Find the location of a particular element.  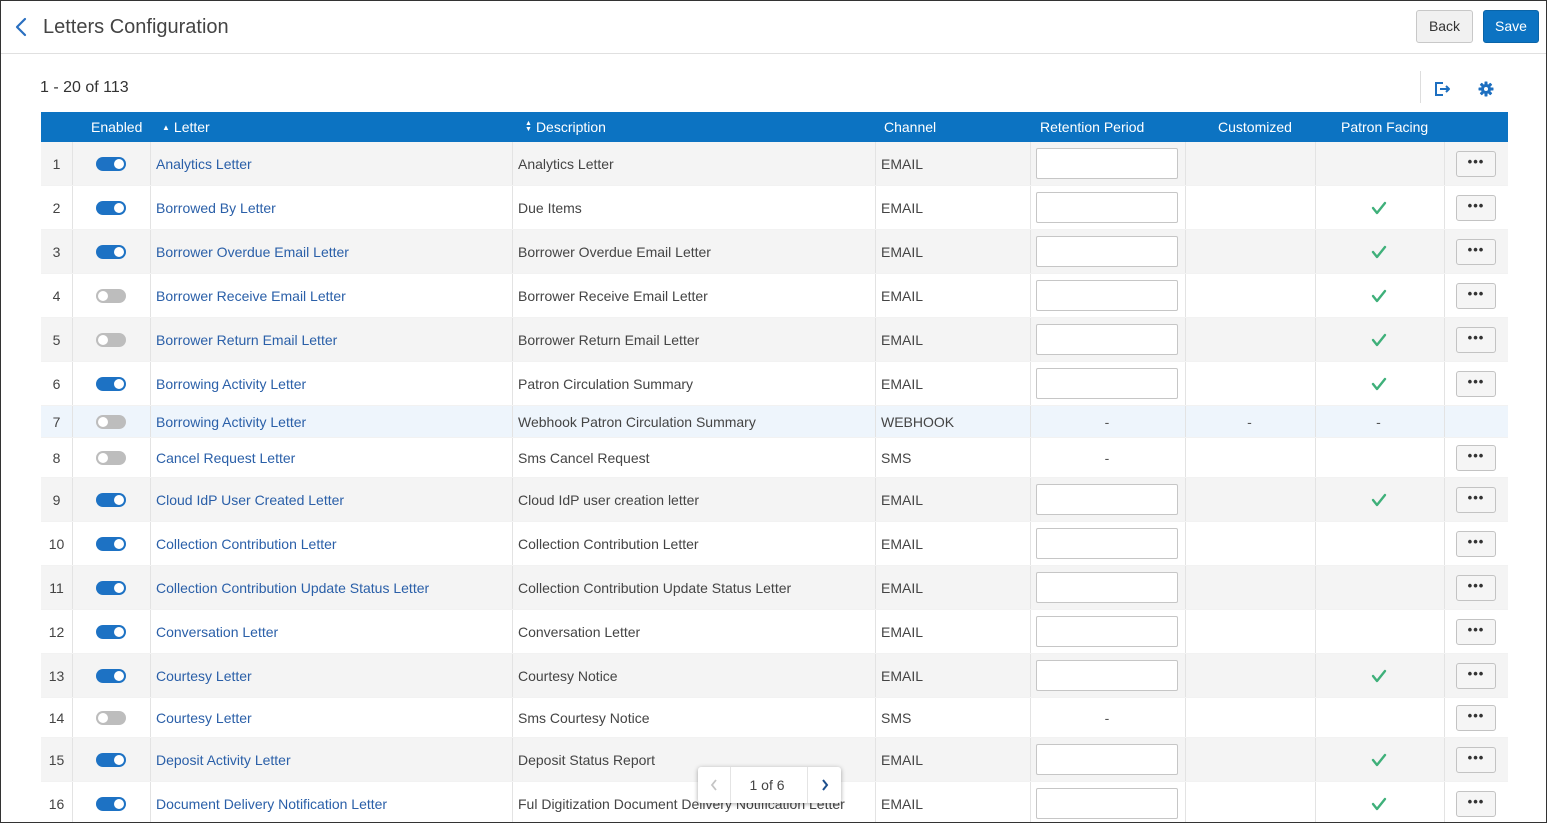

letter-link: Document Delivery Notification Letter is located at coordinates (271, 802).